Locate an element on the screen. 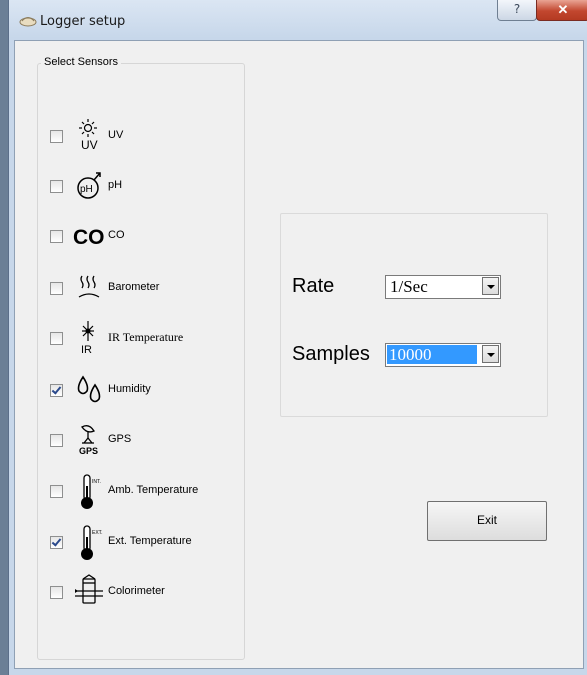 The width and height of the screenshot is (587, 675). sensor-ir-temperature: IR IR Temperature is located at coordinates (145, 339).